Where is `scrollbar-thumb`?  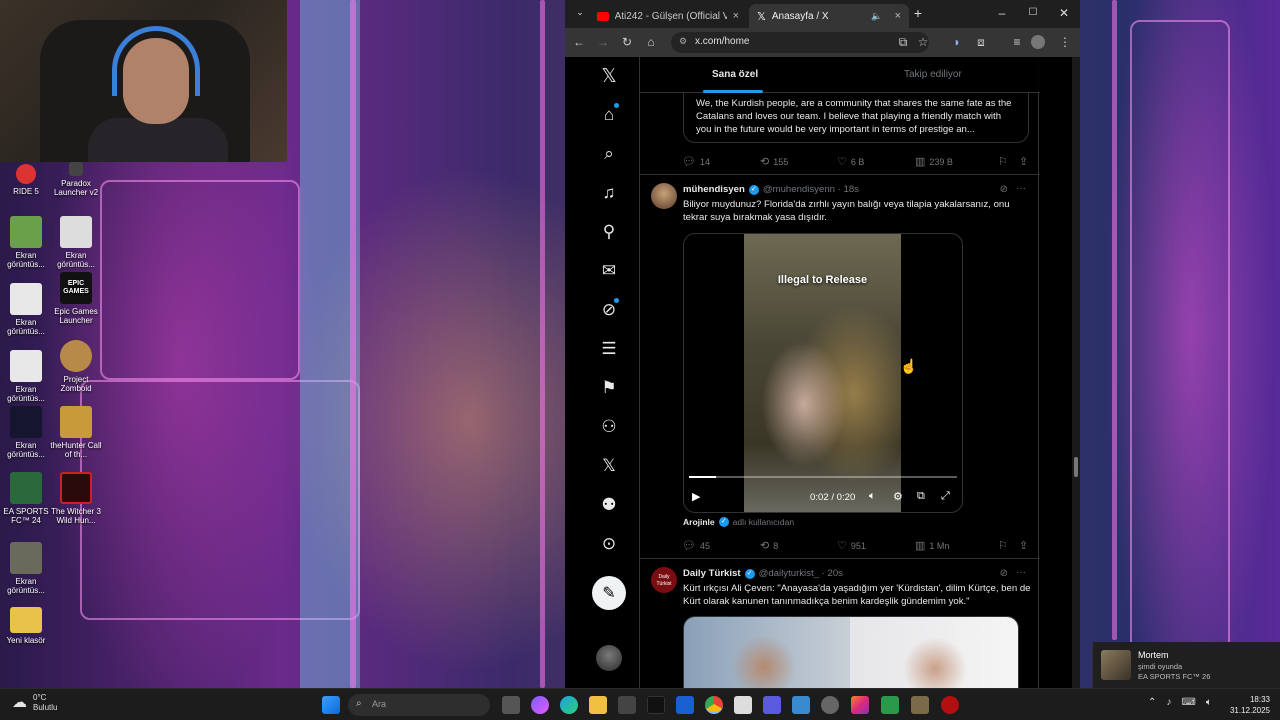 scrollbar-thumb is located at coordinates (1076, 467).